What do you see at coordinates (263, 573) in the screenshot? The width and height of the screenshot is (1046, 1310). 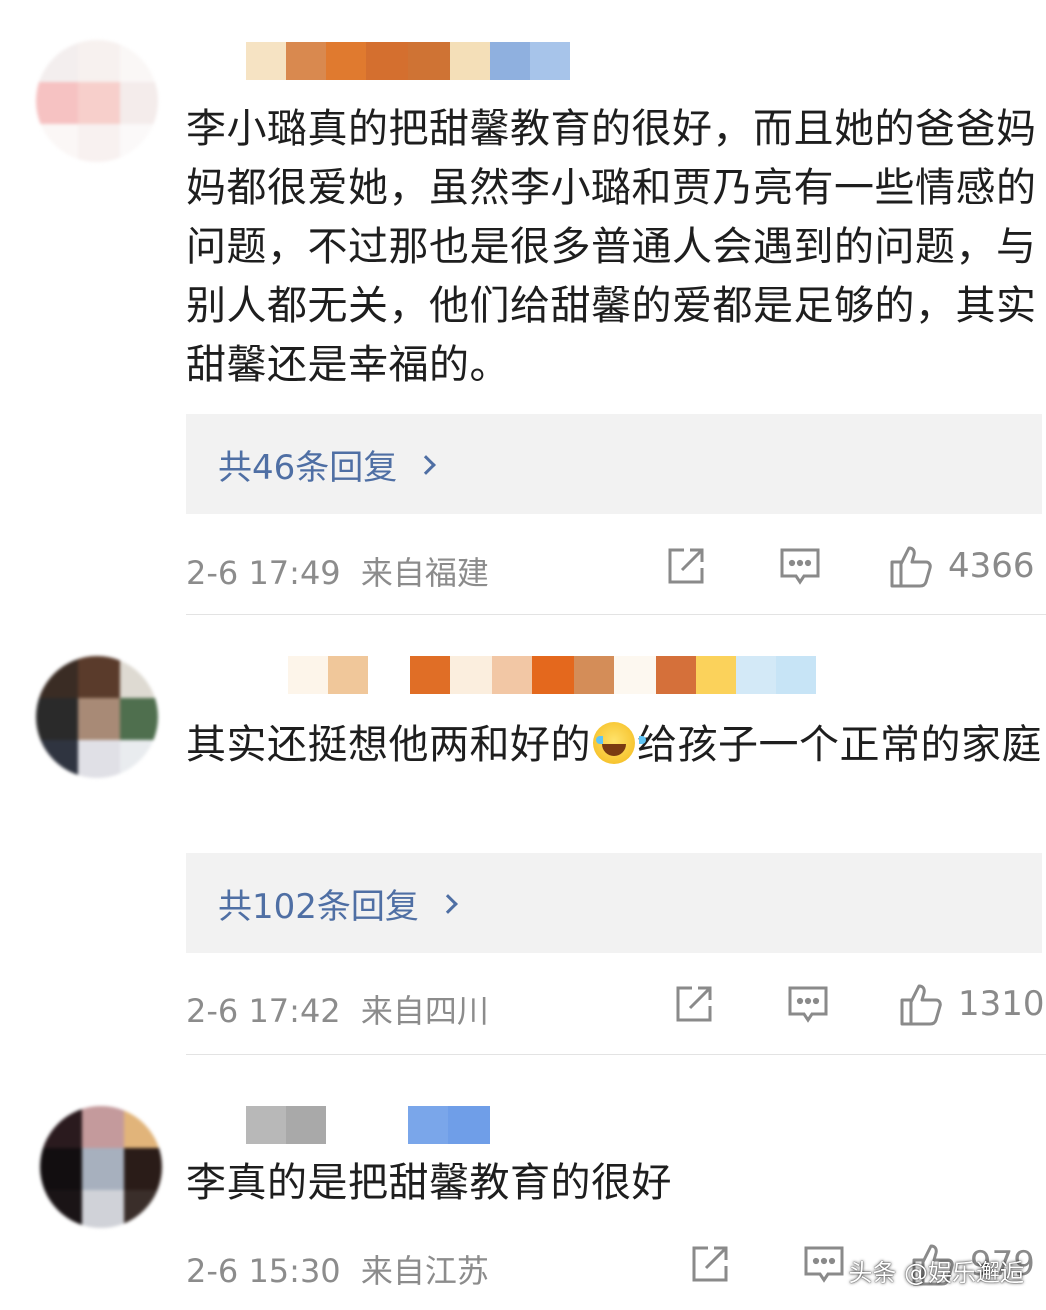 I see `comment-time: 2-6 17:49` at bounding box center [263, 573].